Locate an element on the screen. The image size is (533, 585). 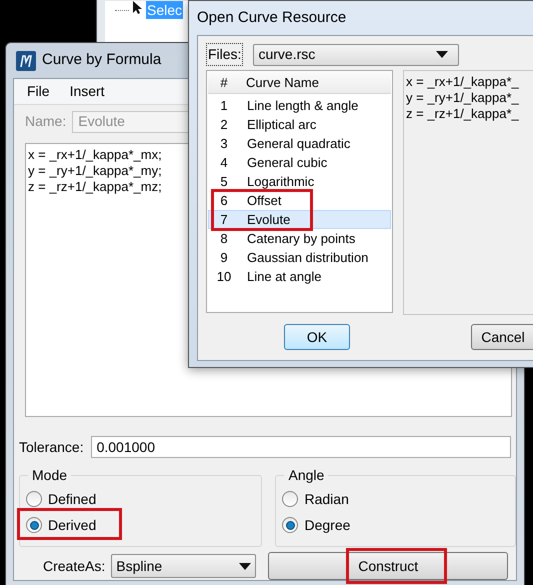
formula-line: y = _ry+1/_kappa*_my; is located at coordinates (95, 170).